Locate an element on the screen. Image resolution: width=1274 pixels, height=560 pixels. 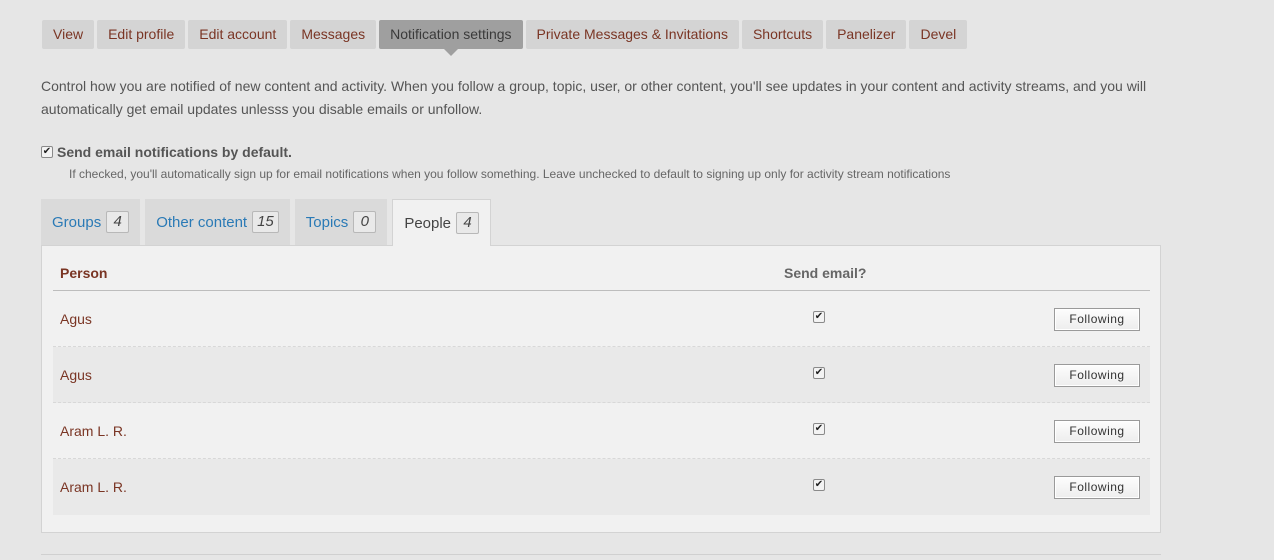
tab-devel: Devel is located at coordinates (938, 34).